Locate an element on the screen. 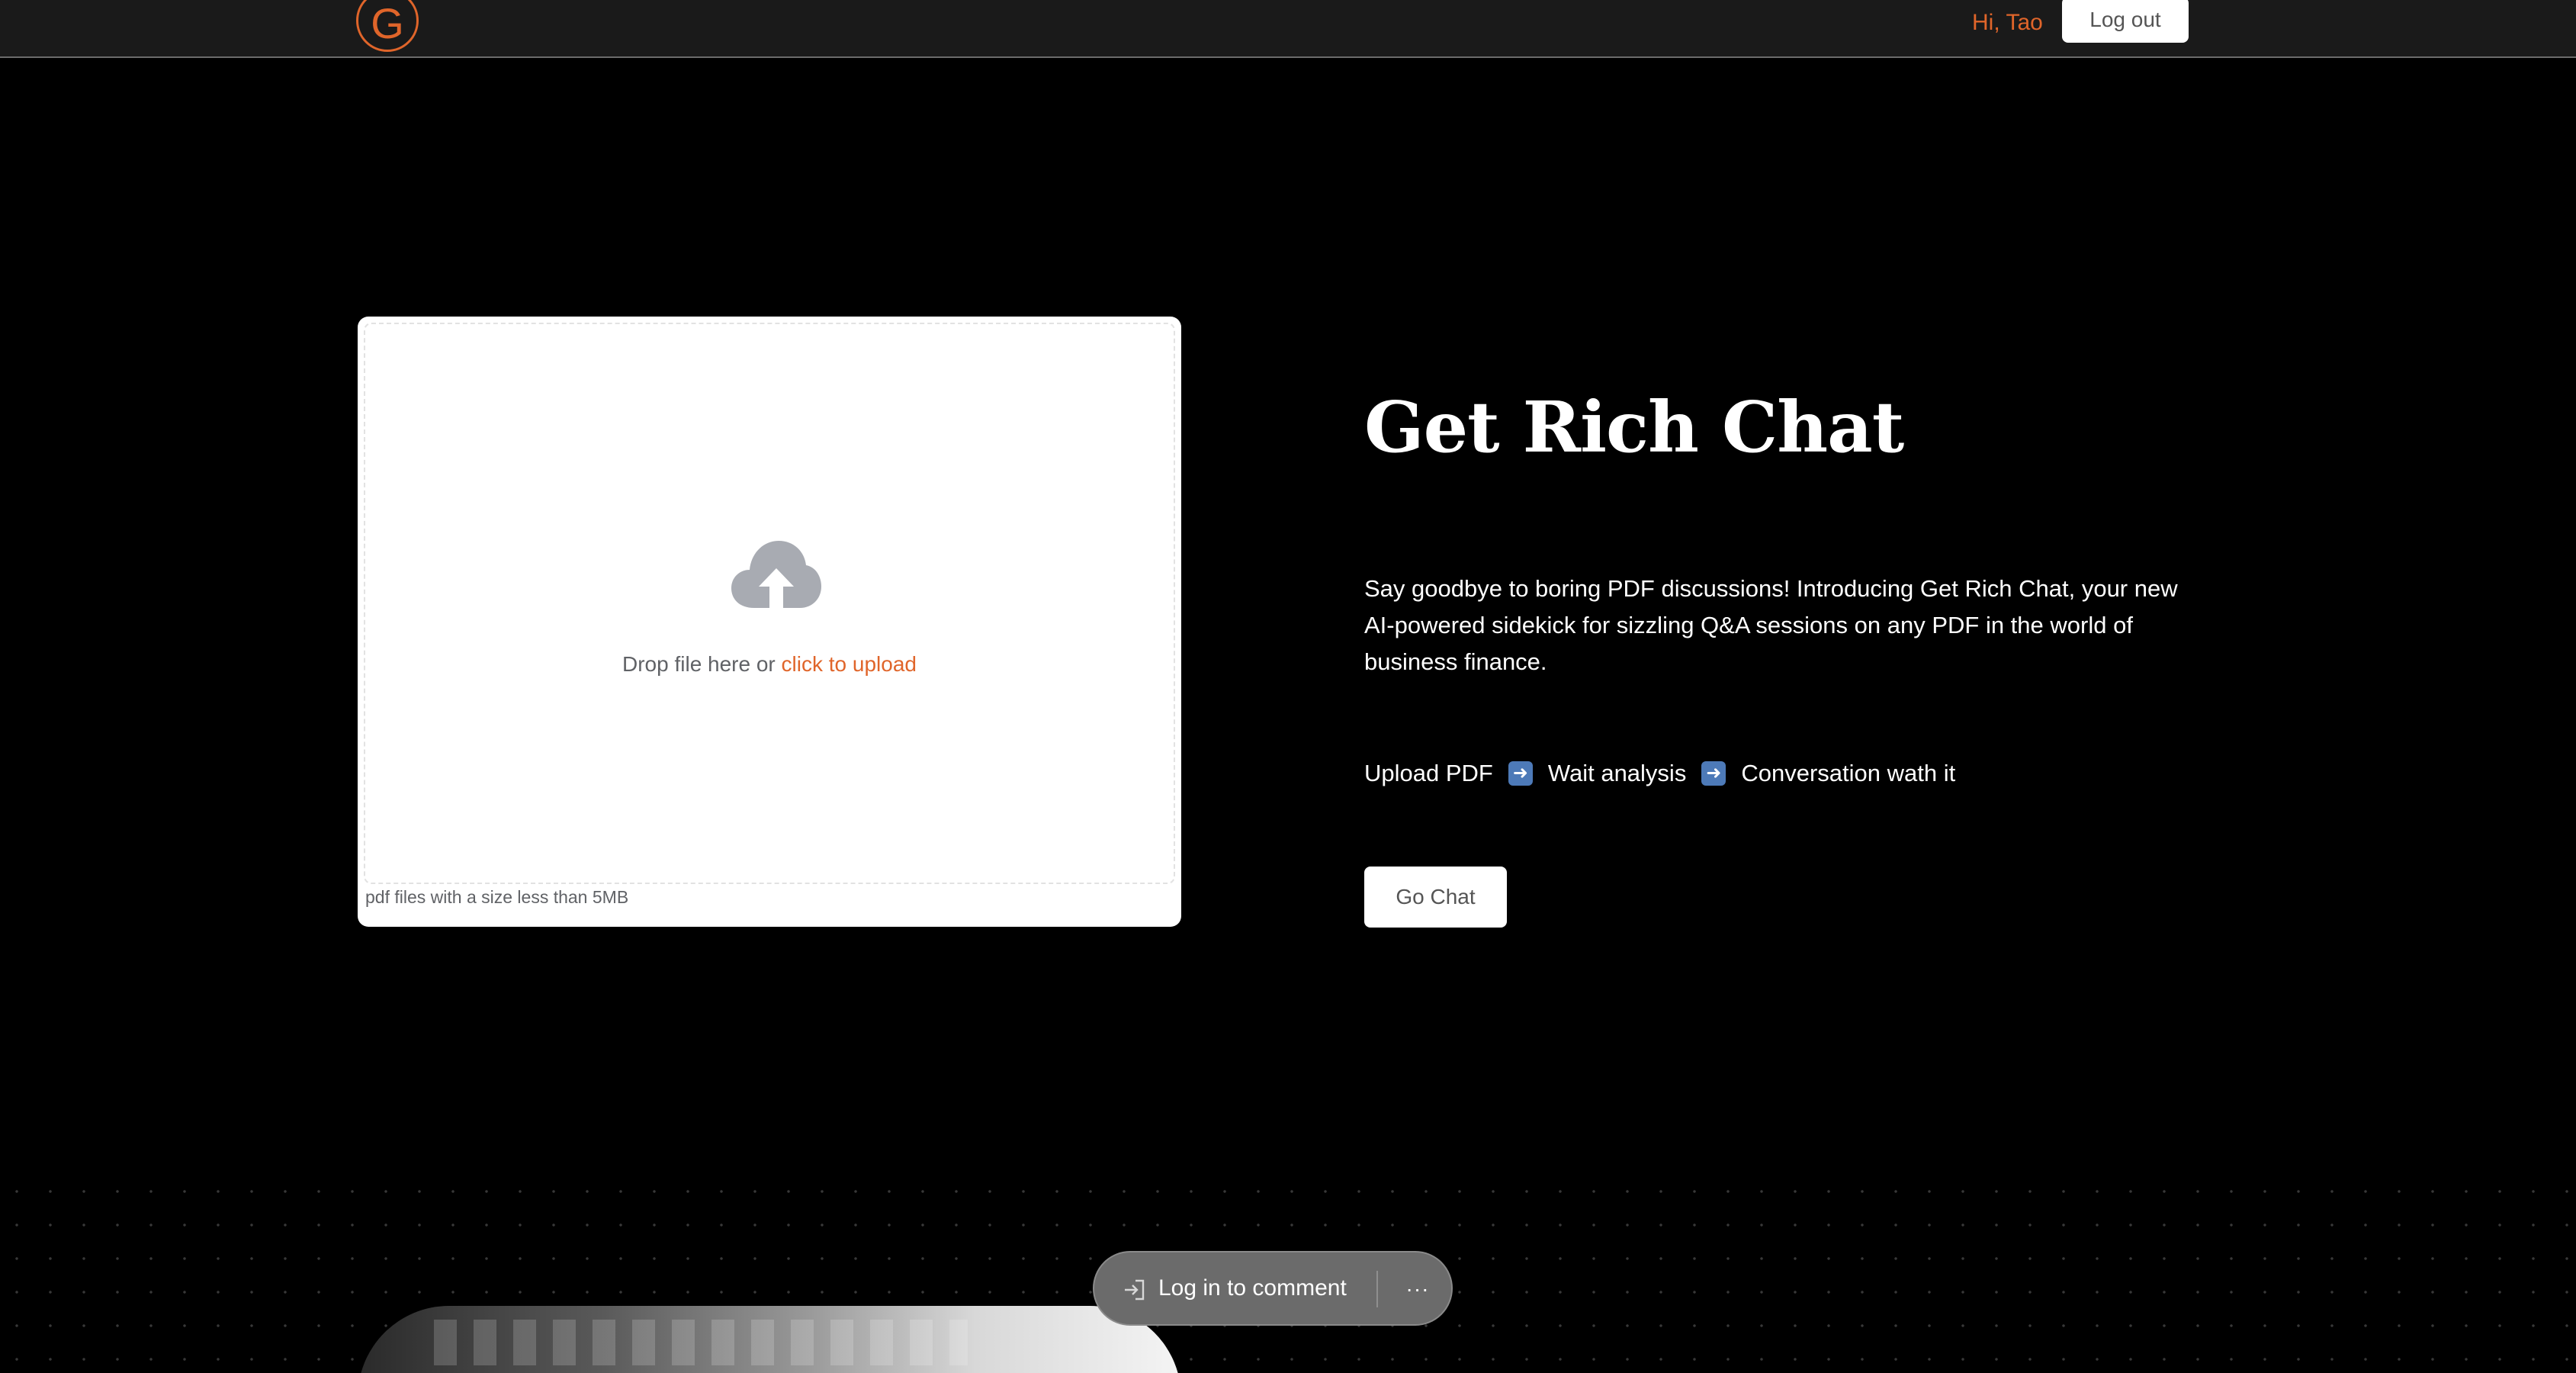 Image resolution: width=2576 pixels, height=1373 pixels. step-wait: Wait analysis is located at coordinates (1617, 773).